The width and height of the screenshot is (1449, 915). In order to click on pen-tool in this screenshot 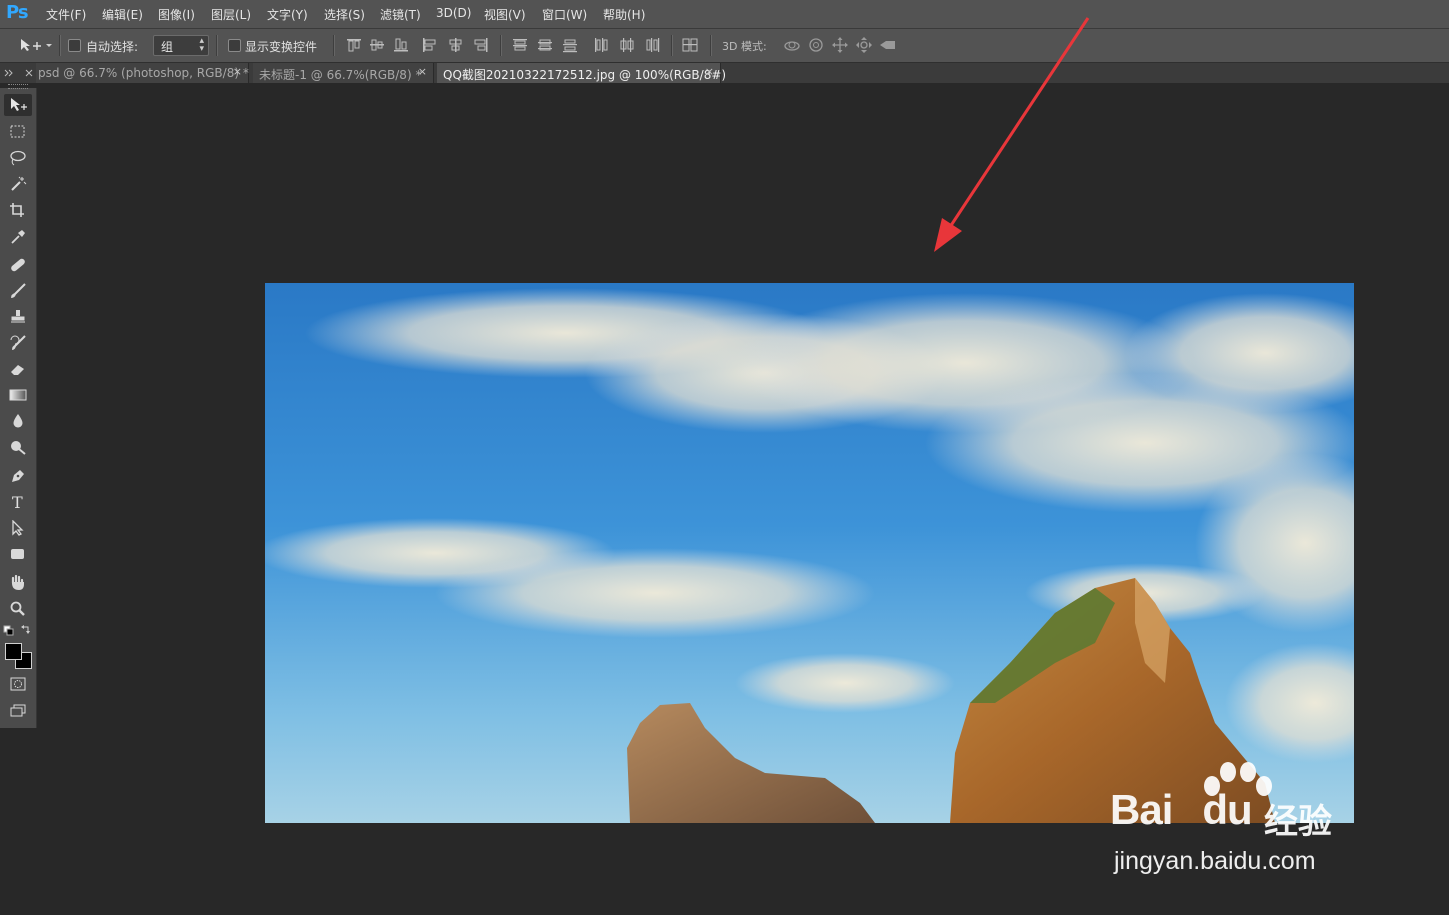, I will do `click(18, 476)`.